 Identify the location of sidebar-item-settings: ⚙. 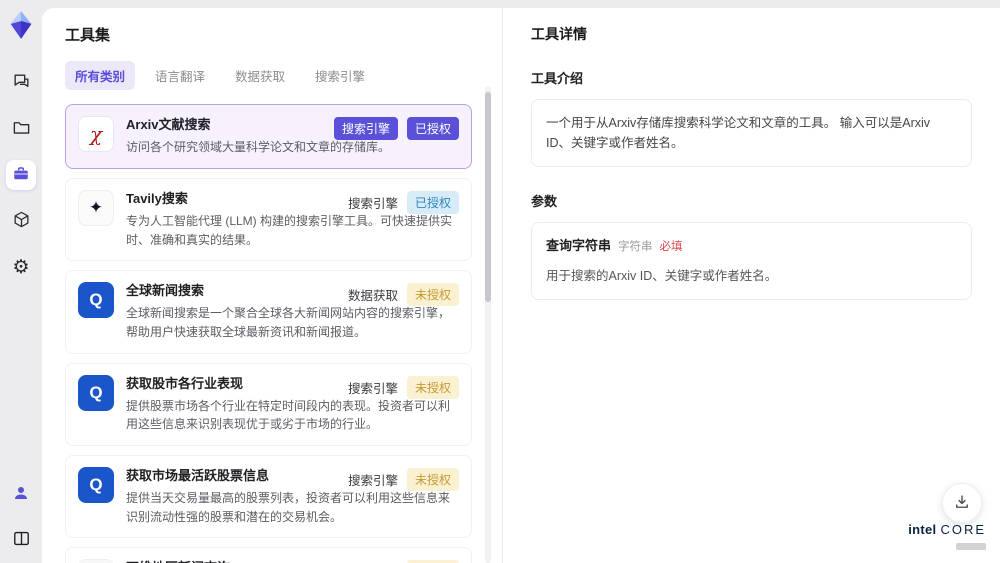
(21, 267).